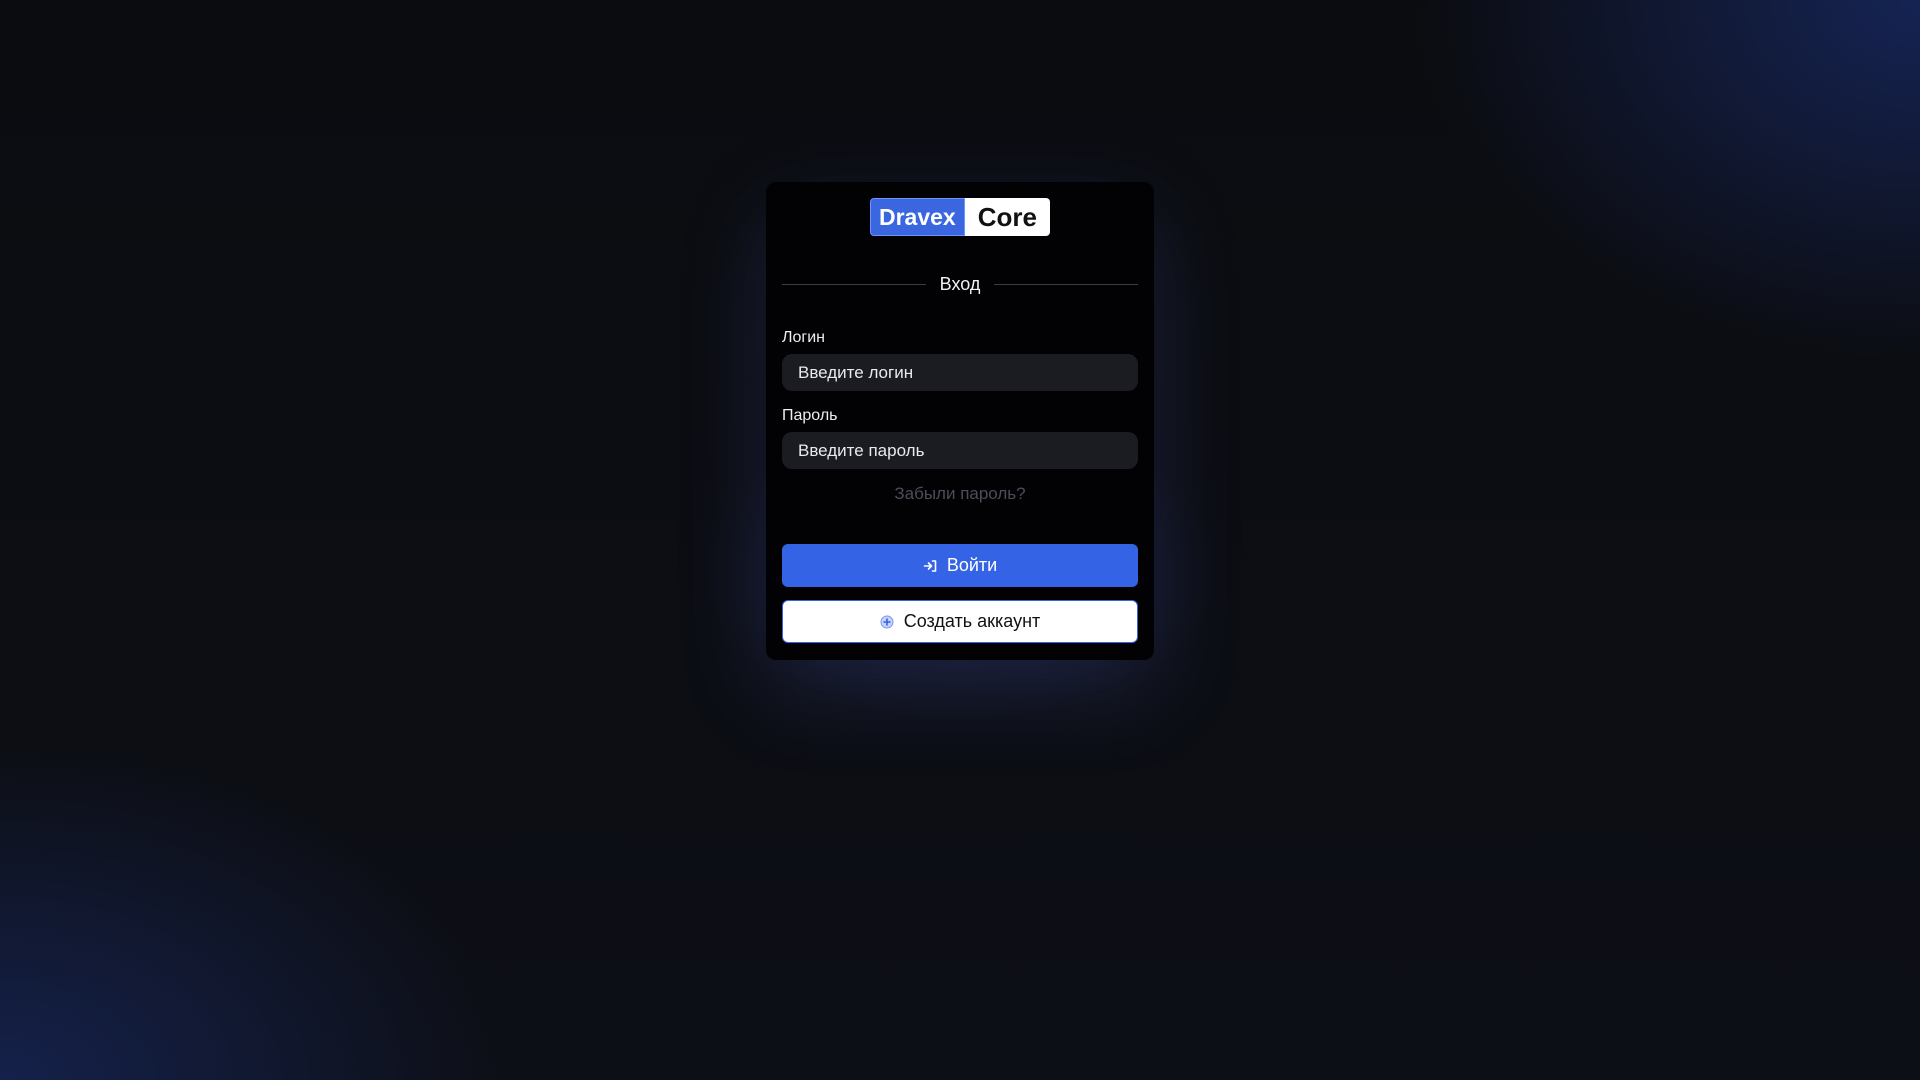 The height and width of the screenshot is (1080, 1920). What do you see at coordinates (972, 565) in the screenshot?
I see `login-button-label: Войти` at bounding box center [972, 565].